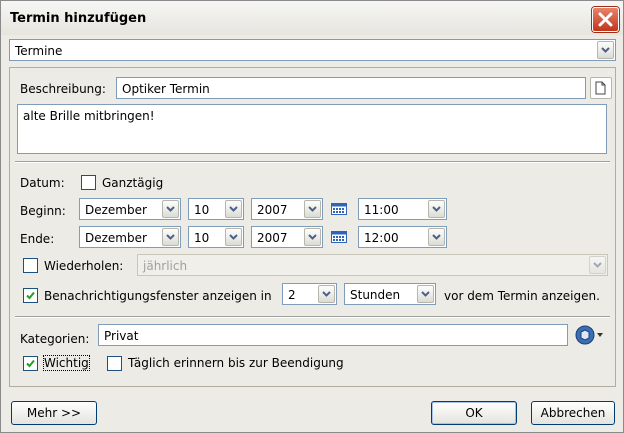  What do you see at coordinates (312, 50) in the screenshot?
I see `appointment-type-select: Termine` at bounding box center [312, 50].